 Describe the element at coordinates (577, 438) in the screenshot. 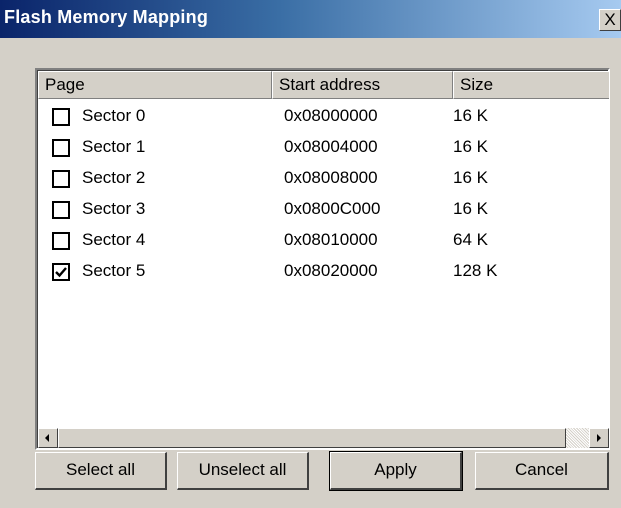

I see `scroll-track` at that location.